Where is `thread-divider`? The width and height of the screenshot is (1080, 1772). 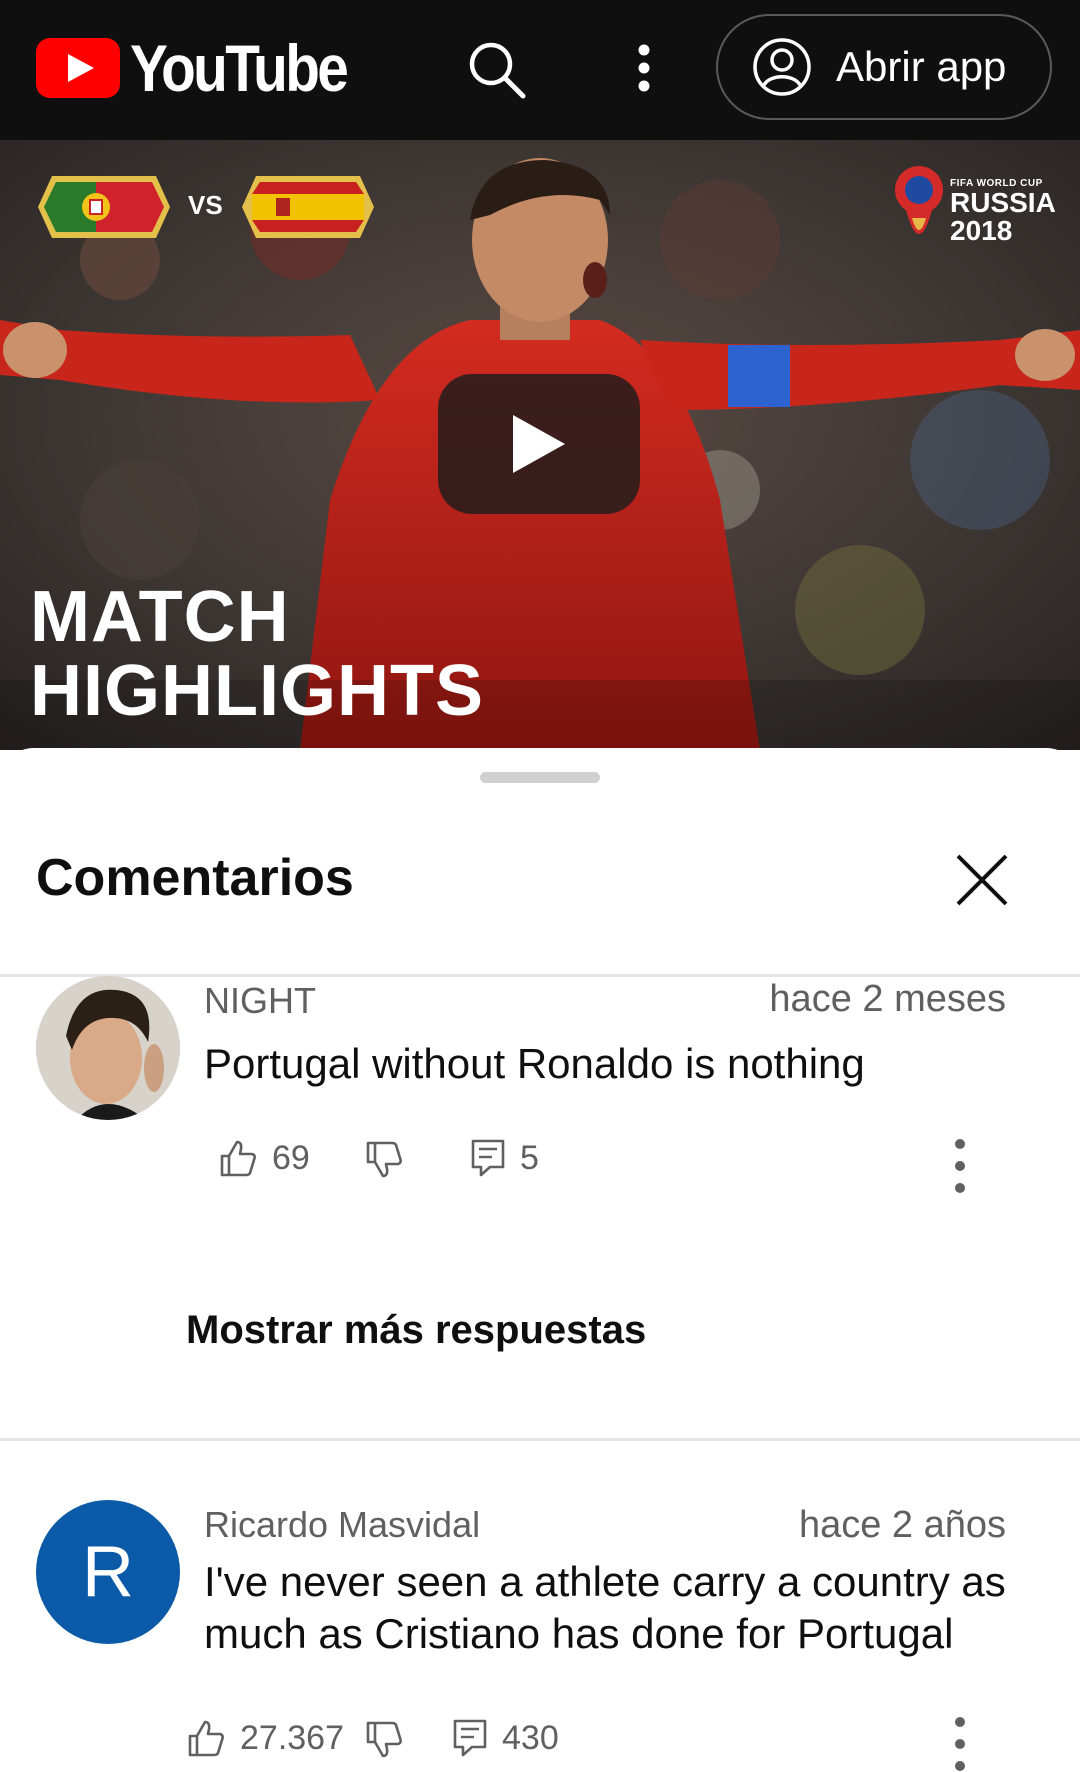 thread-divider is located at coordinates (540, 1439).